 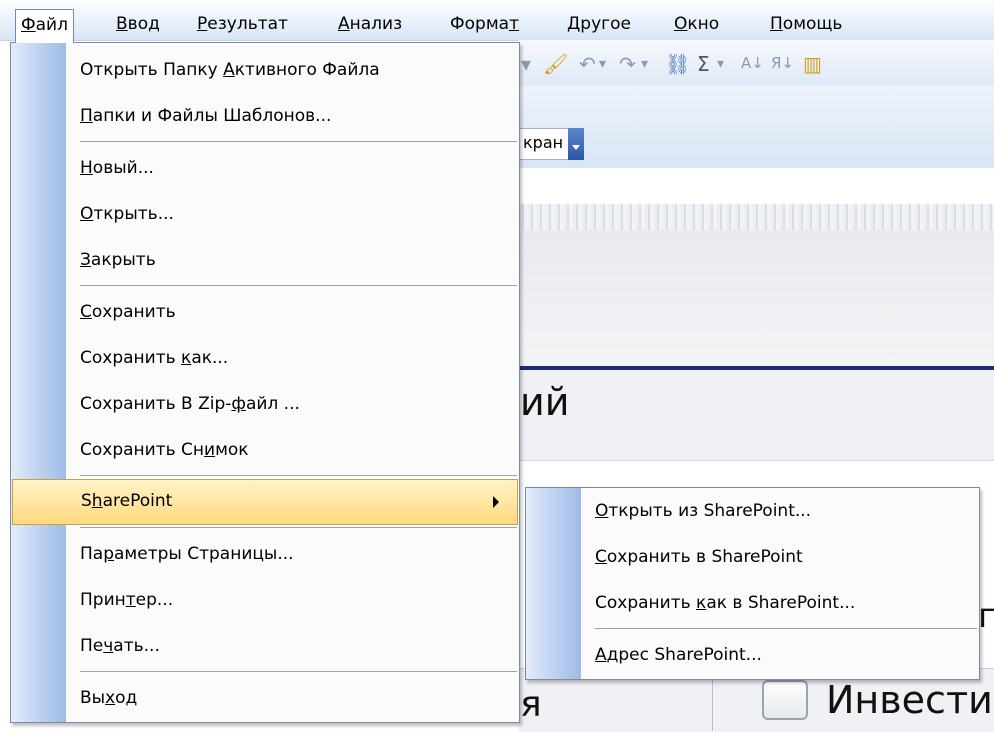 What do you see at coordinates (752, 63) in the screenshot?
I see `sort-asc-icon: A↓` at bounding box center [752, 63].